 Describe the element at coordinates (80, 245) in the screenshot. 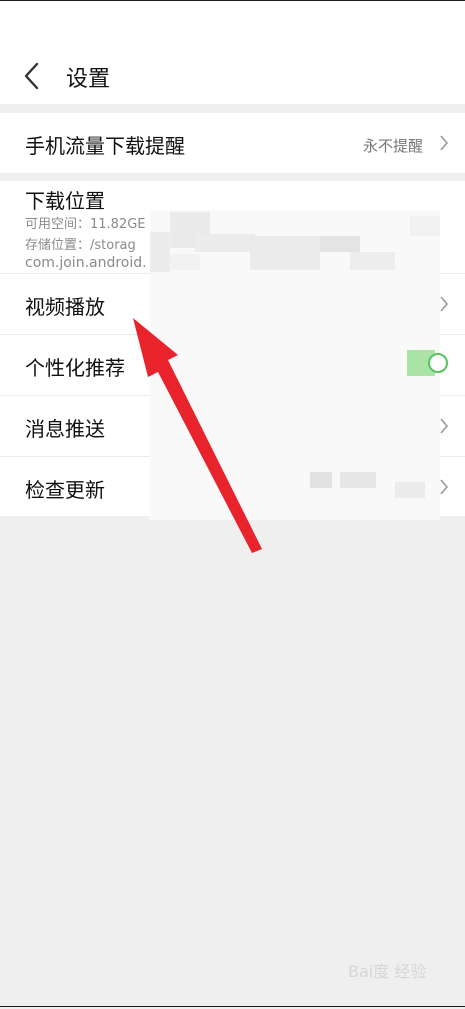

I see `storage-path-text: 存储位置：/storag` at that location.